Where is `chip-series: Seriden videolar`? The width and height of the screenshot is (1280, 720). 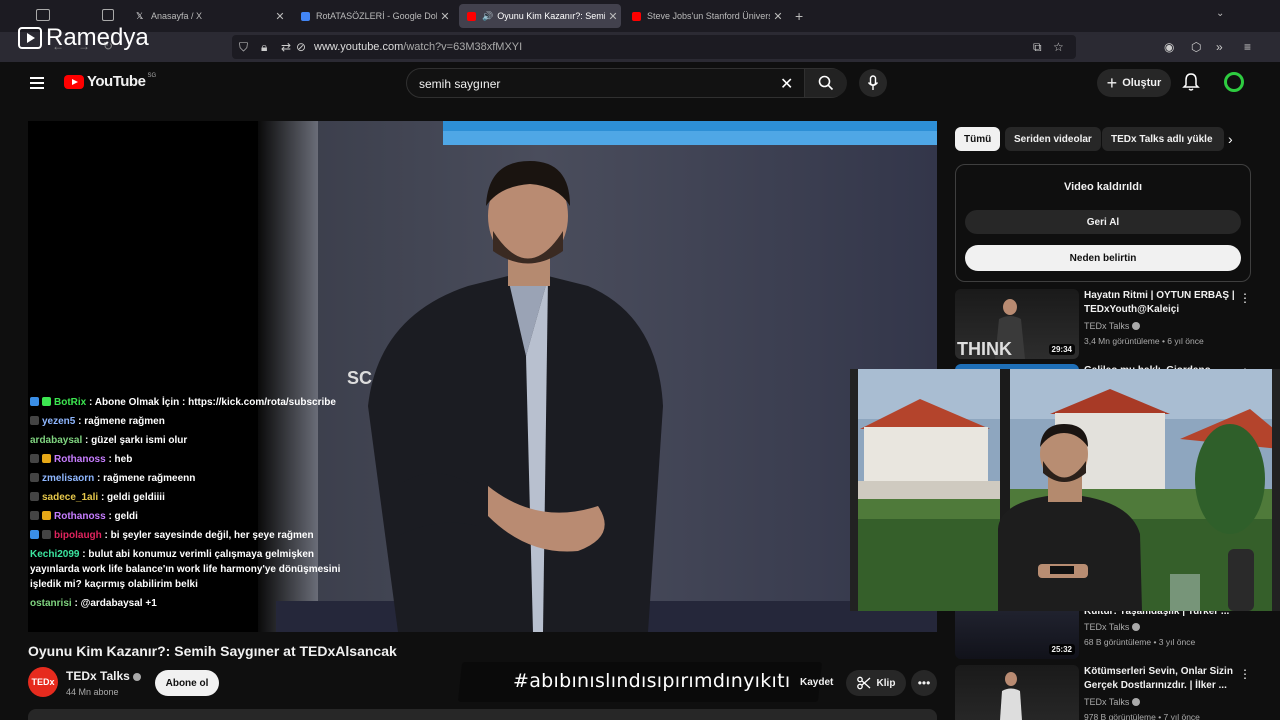
chip-series: Seriden videolar is located at coordinates (1053, 139).